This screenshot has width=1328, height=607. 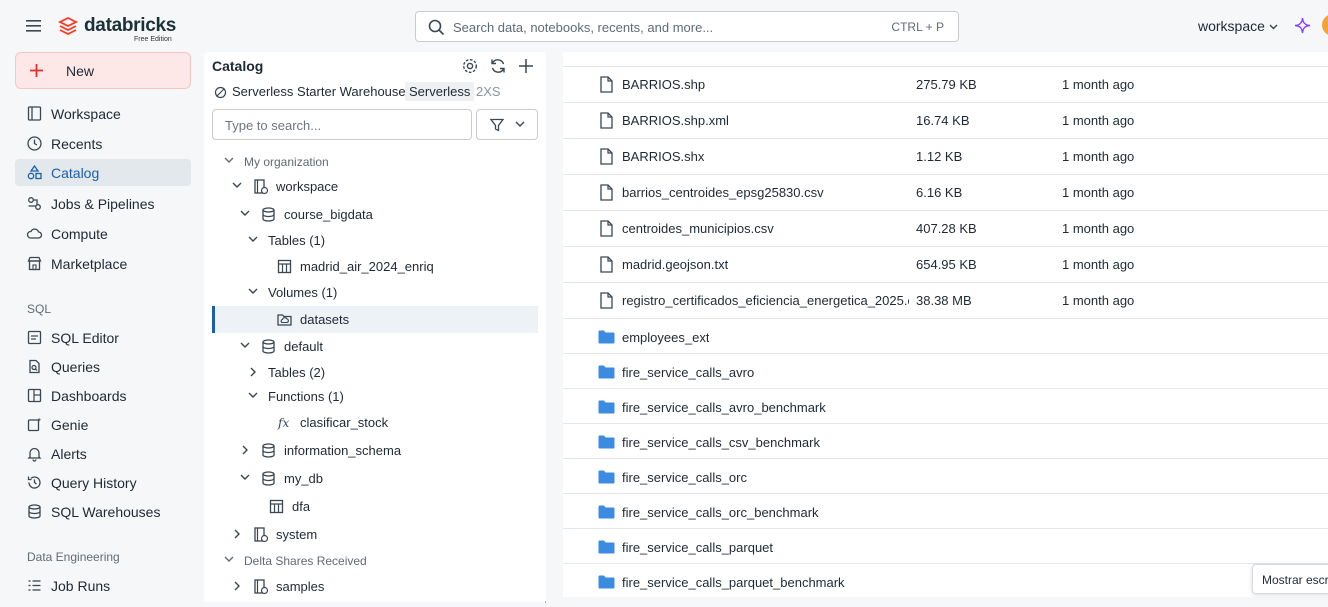 I want to click on file-row: BARRIOS.shp 275.79 KB 1 month ago, so click(x=945, y=85).